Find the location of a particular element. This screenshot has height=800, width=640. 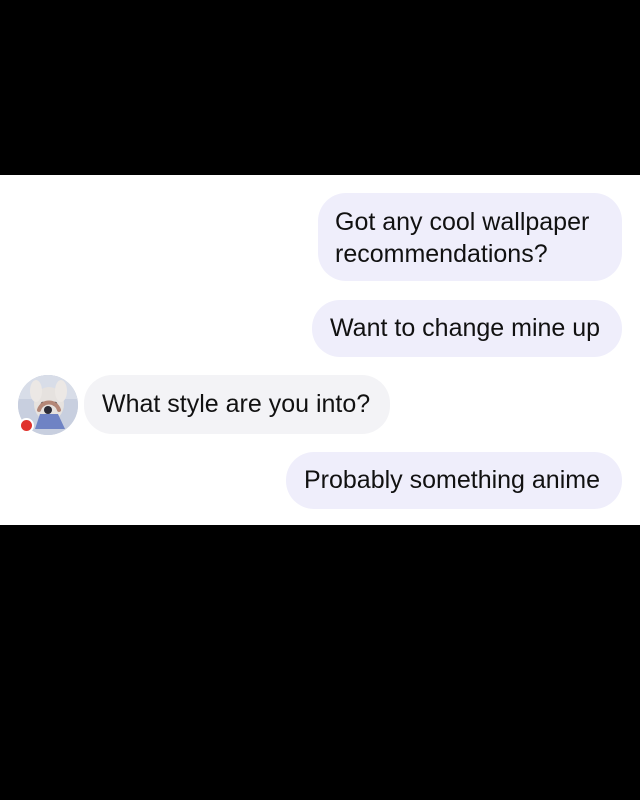

outgoing-message-bubble: Got any cool wallpaper recommendations? is located at coordinates (470, 237).